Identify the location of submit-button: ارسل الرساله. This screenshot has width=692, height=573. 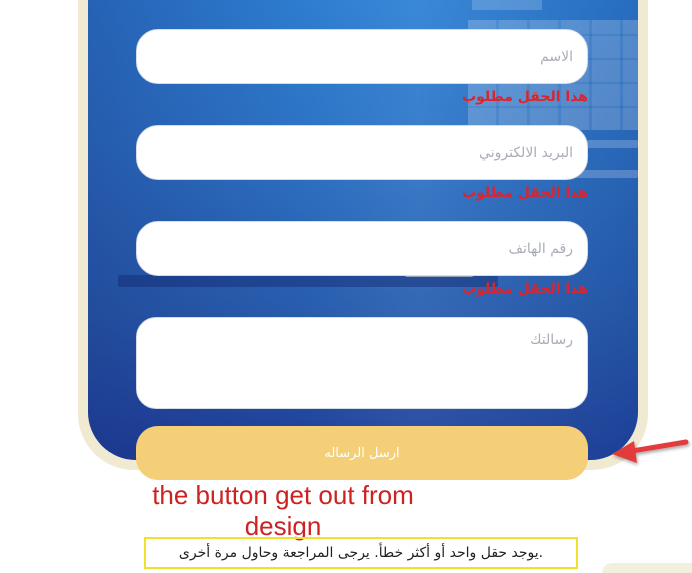
(362, 453).